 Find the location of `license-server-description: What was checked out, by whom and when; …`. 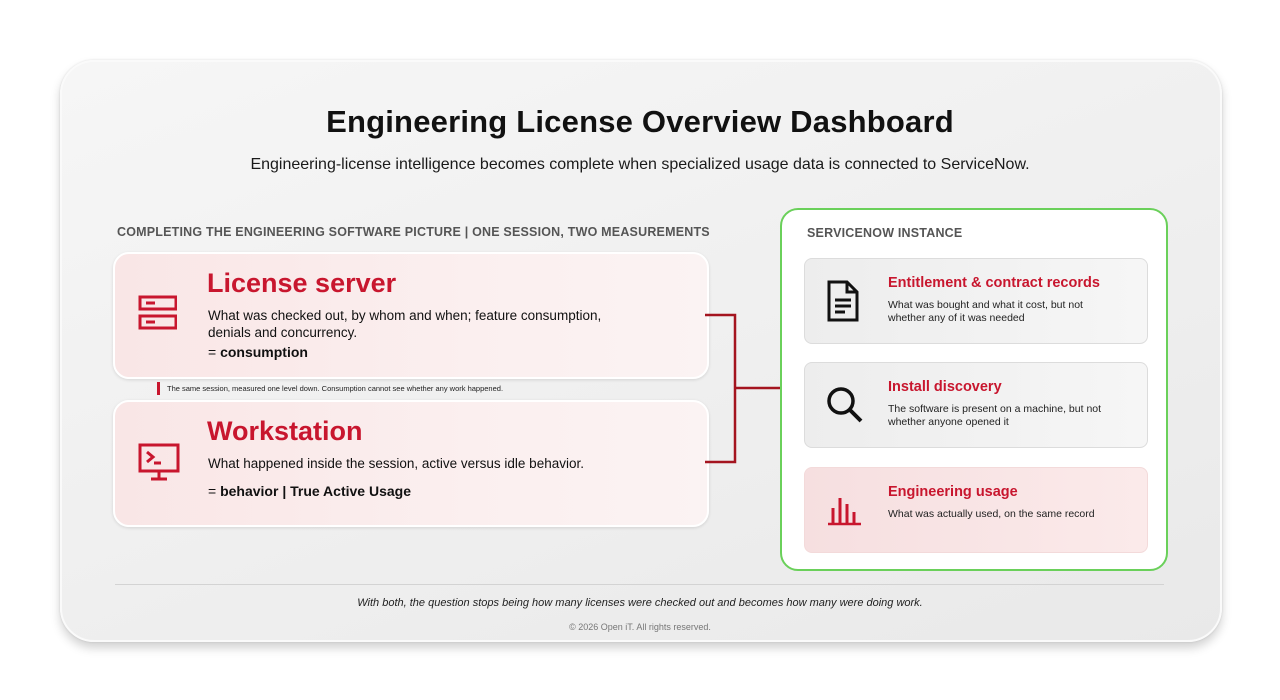

license-server-description: What was checked out, by whom and when; … is located at coordinates (405, 324).